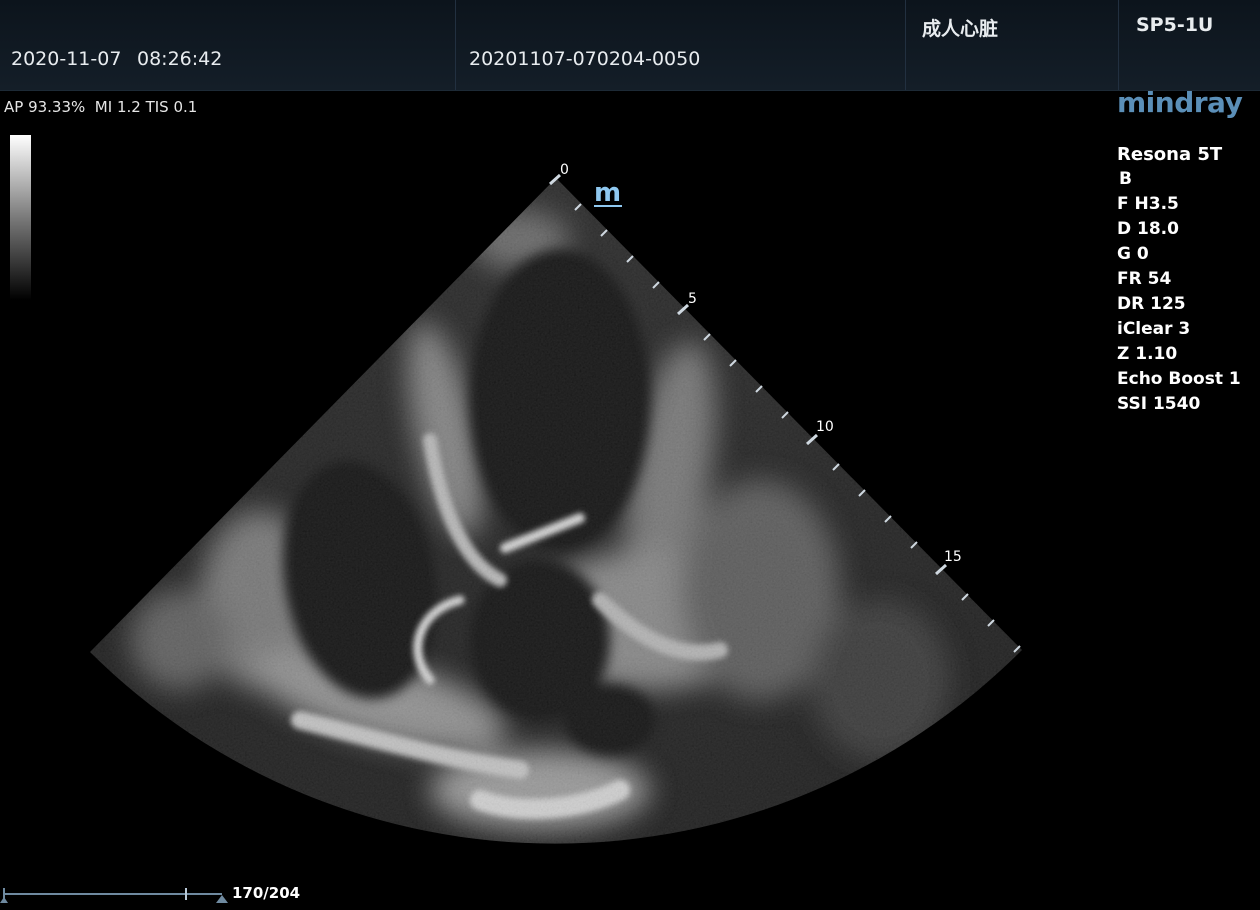 The height and width of the screenshot is (910, 1260). I want to click on orientation-marker-icon: m, so click(607, 193).